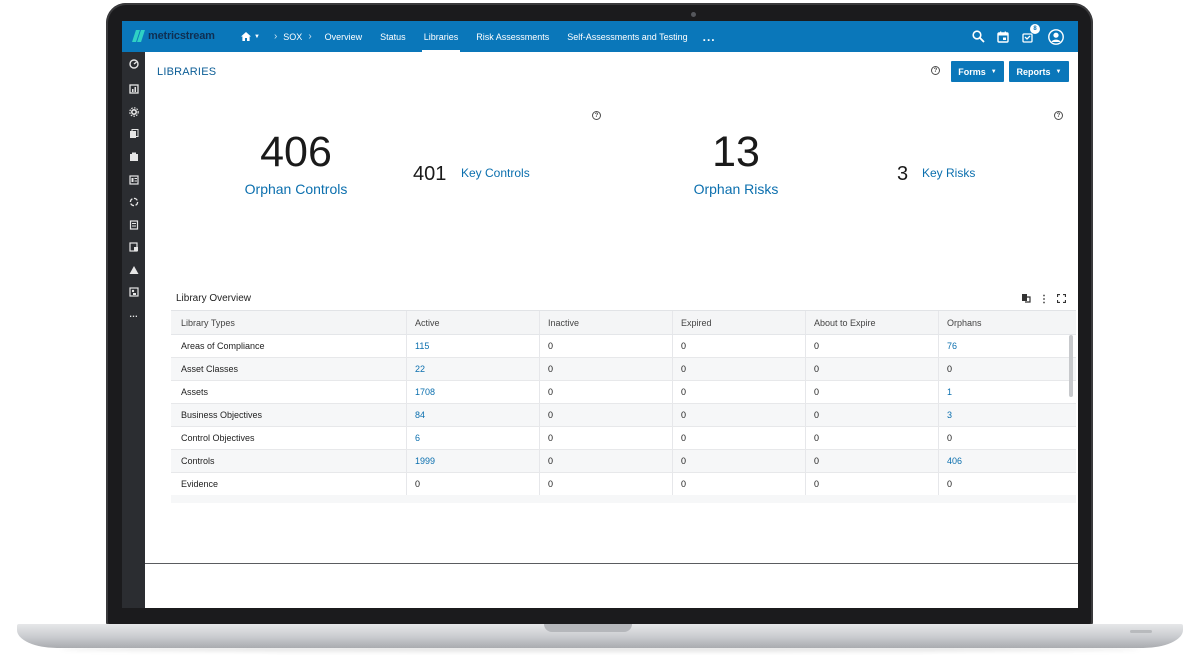 This screenshot has height=655, width=1200. What do you see at coordinates (473, 322) in the screenshot?
I see `column-header-active: Active` at bounding box center [473, 322].